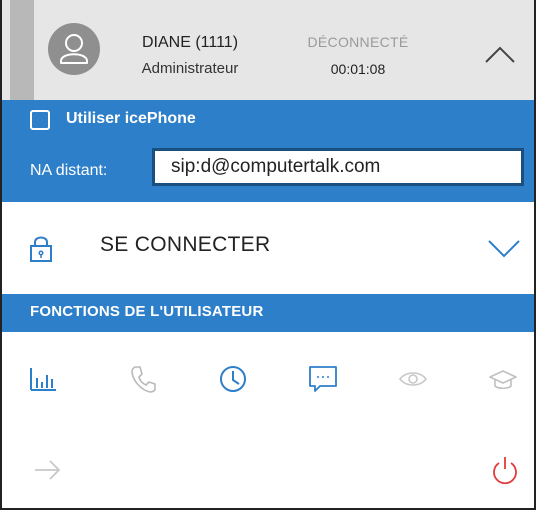 The width and height of the screenshot is (540, 512). What do you see at coordinates (131, 118) in the screenshot?
I see `use-icephone-label: Utiliser icePhone` at bounding box center [131, 118].